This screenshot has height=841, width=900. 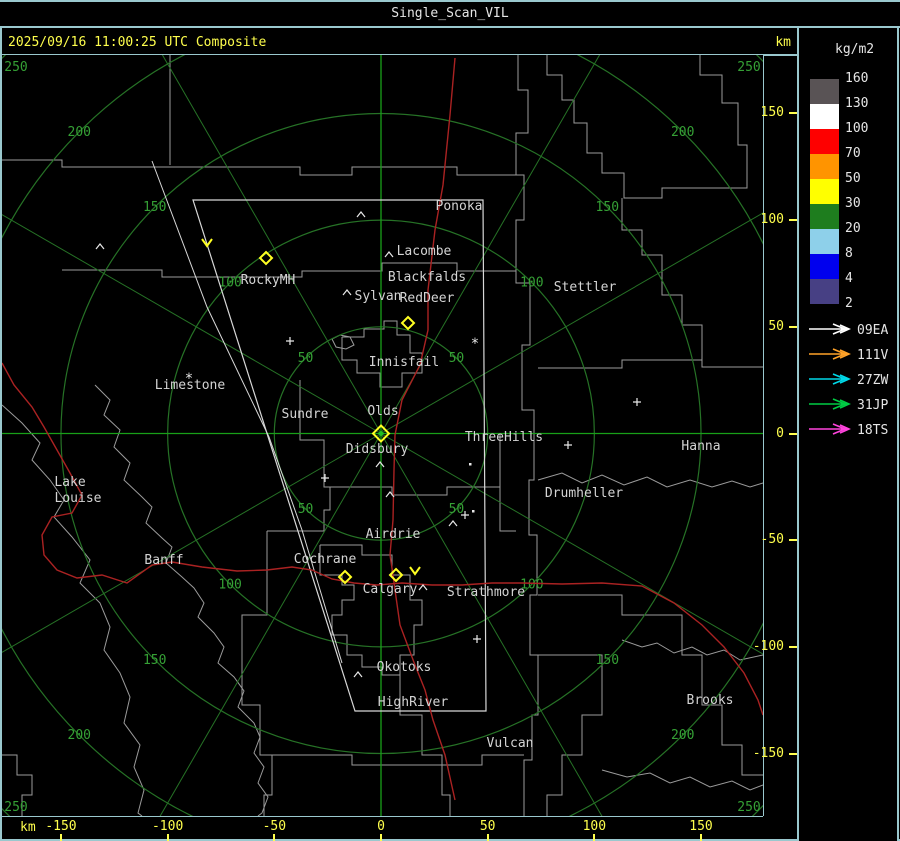 What do you see at coordinates (857, 103) in the screenshot?
I see `colorbar-value-label: 130` at bounding box center [857, 103].